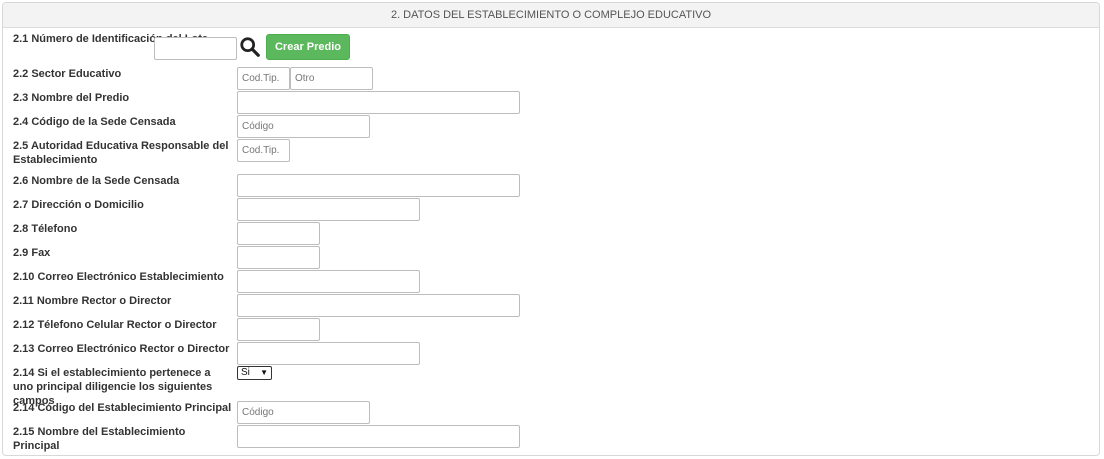 This screenshot has height=459, width=1104. What do you see at coordinates (328, 209) in the screenshot?
I see `direccion-input` at bounding box center [328, 209].